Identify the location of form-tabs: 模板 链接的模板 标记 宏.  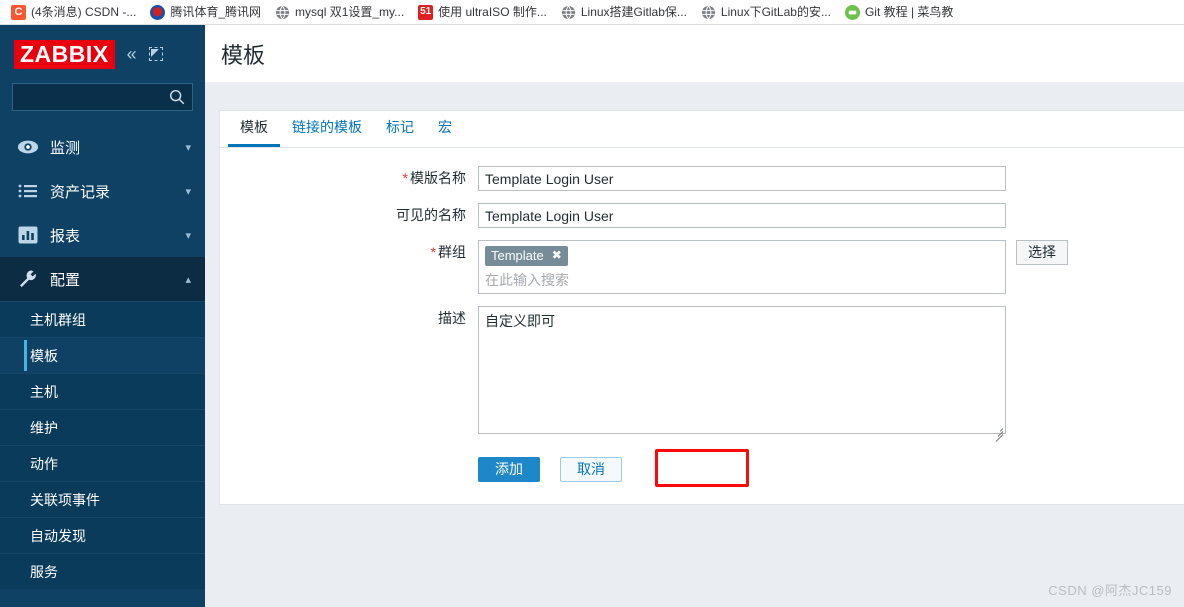
(702, 129).